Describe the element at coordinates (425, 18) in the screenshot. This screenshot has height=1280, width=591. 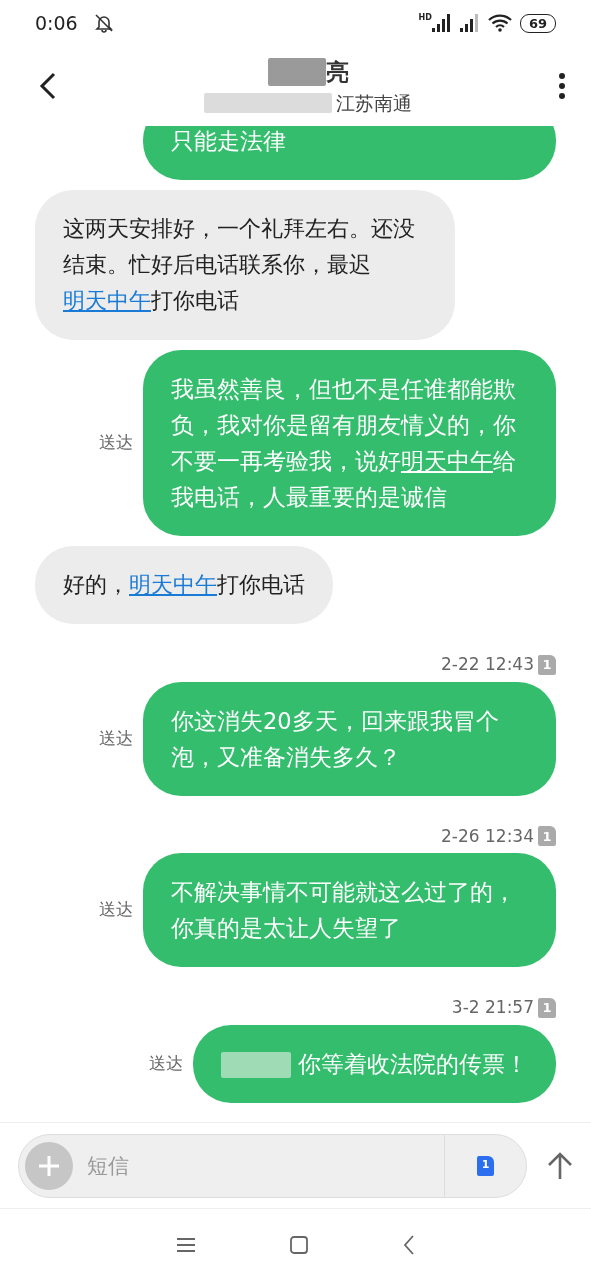
I see `network-type: HD` at that location.